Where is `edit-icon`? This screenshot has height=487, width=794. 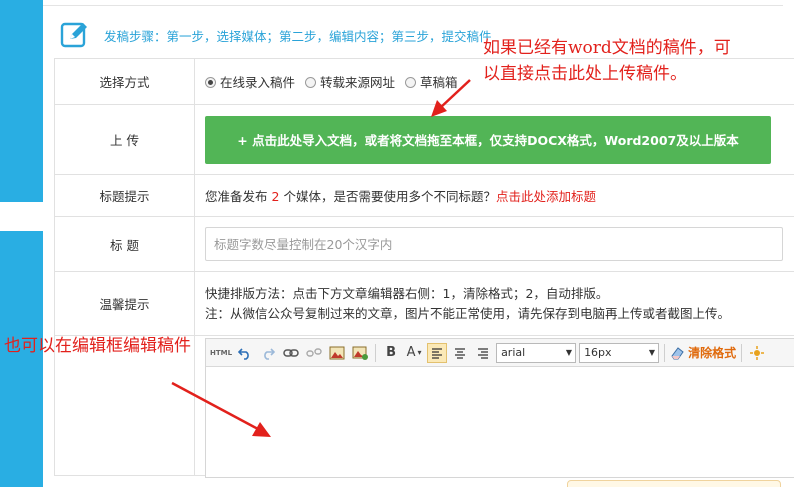
edit-icon is located at coordinates (73, 35).